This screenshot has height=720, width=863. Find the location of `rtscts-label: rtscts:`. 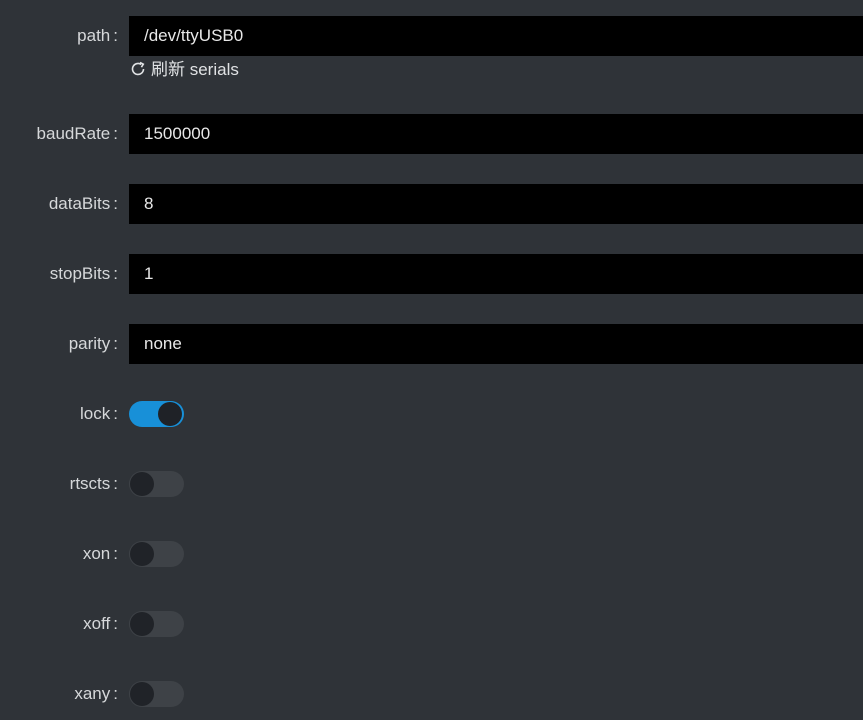

rtscts-label: rtscts: is located at coordinates (59, 484).